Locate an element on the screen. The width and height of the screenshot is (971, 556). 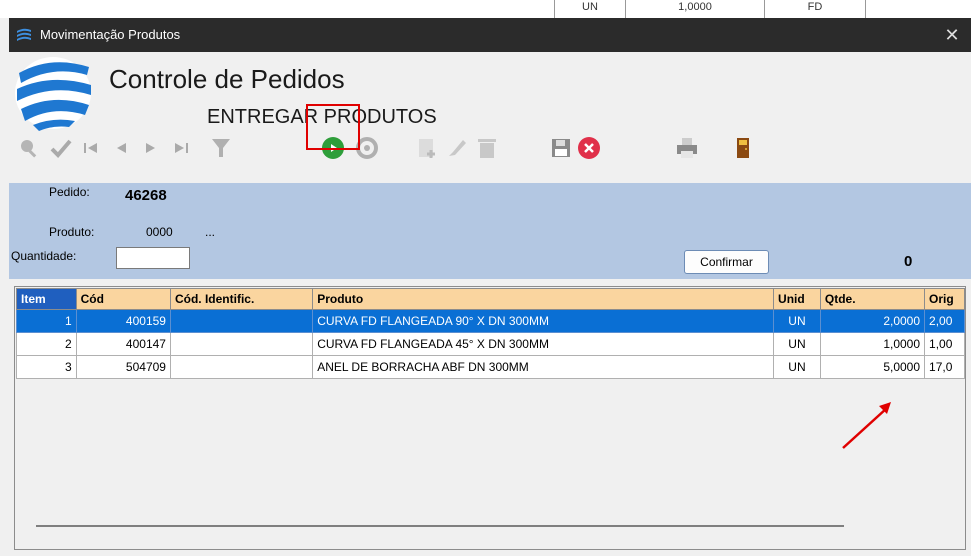
cell-item: 1 is located at coordinates (46, 321).